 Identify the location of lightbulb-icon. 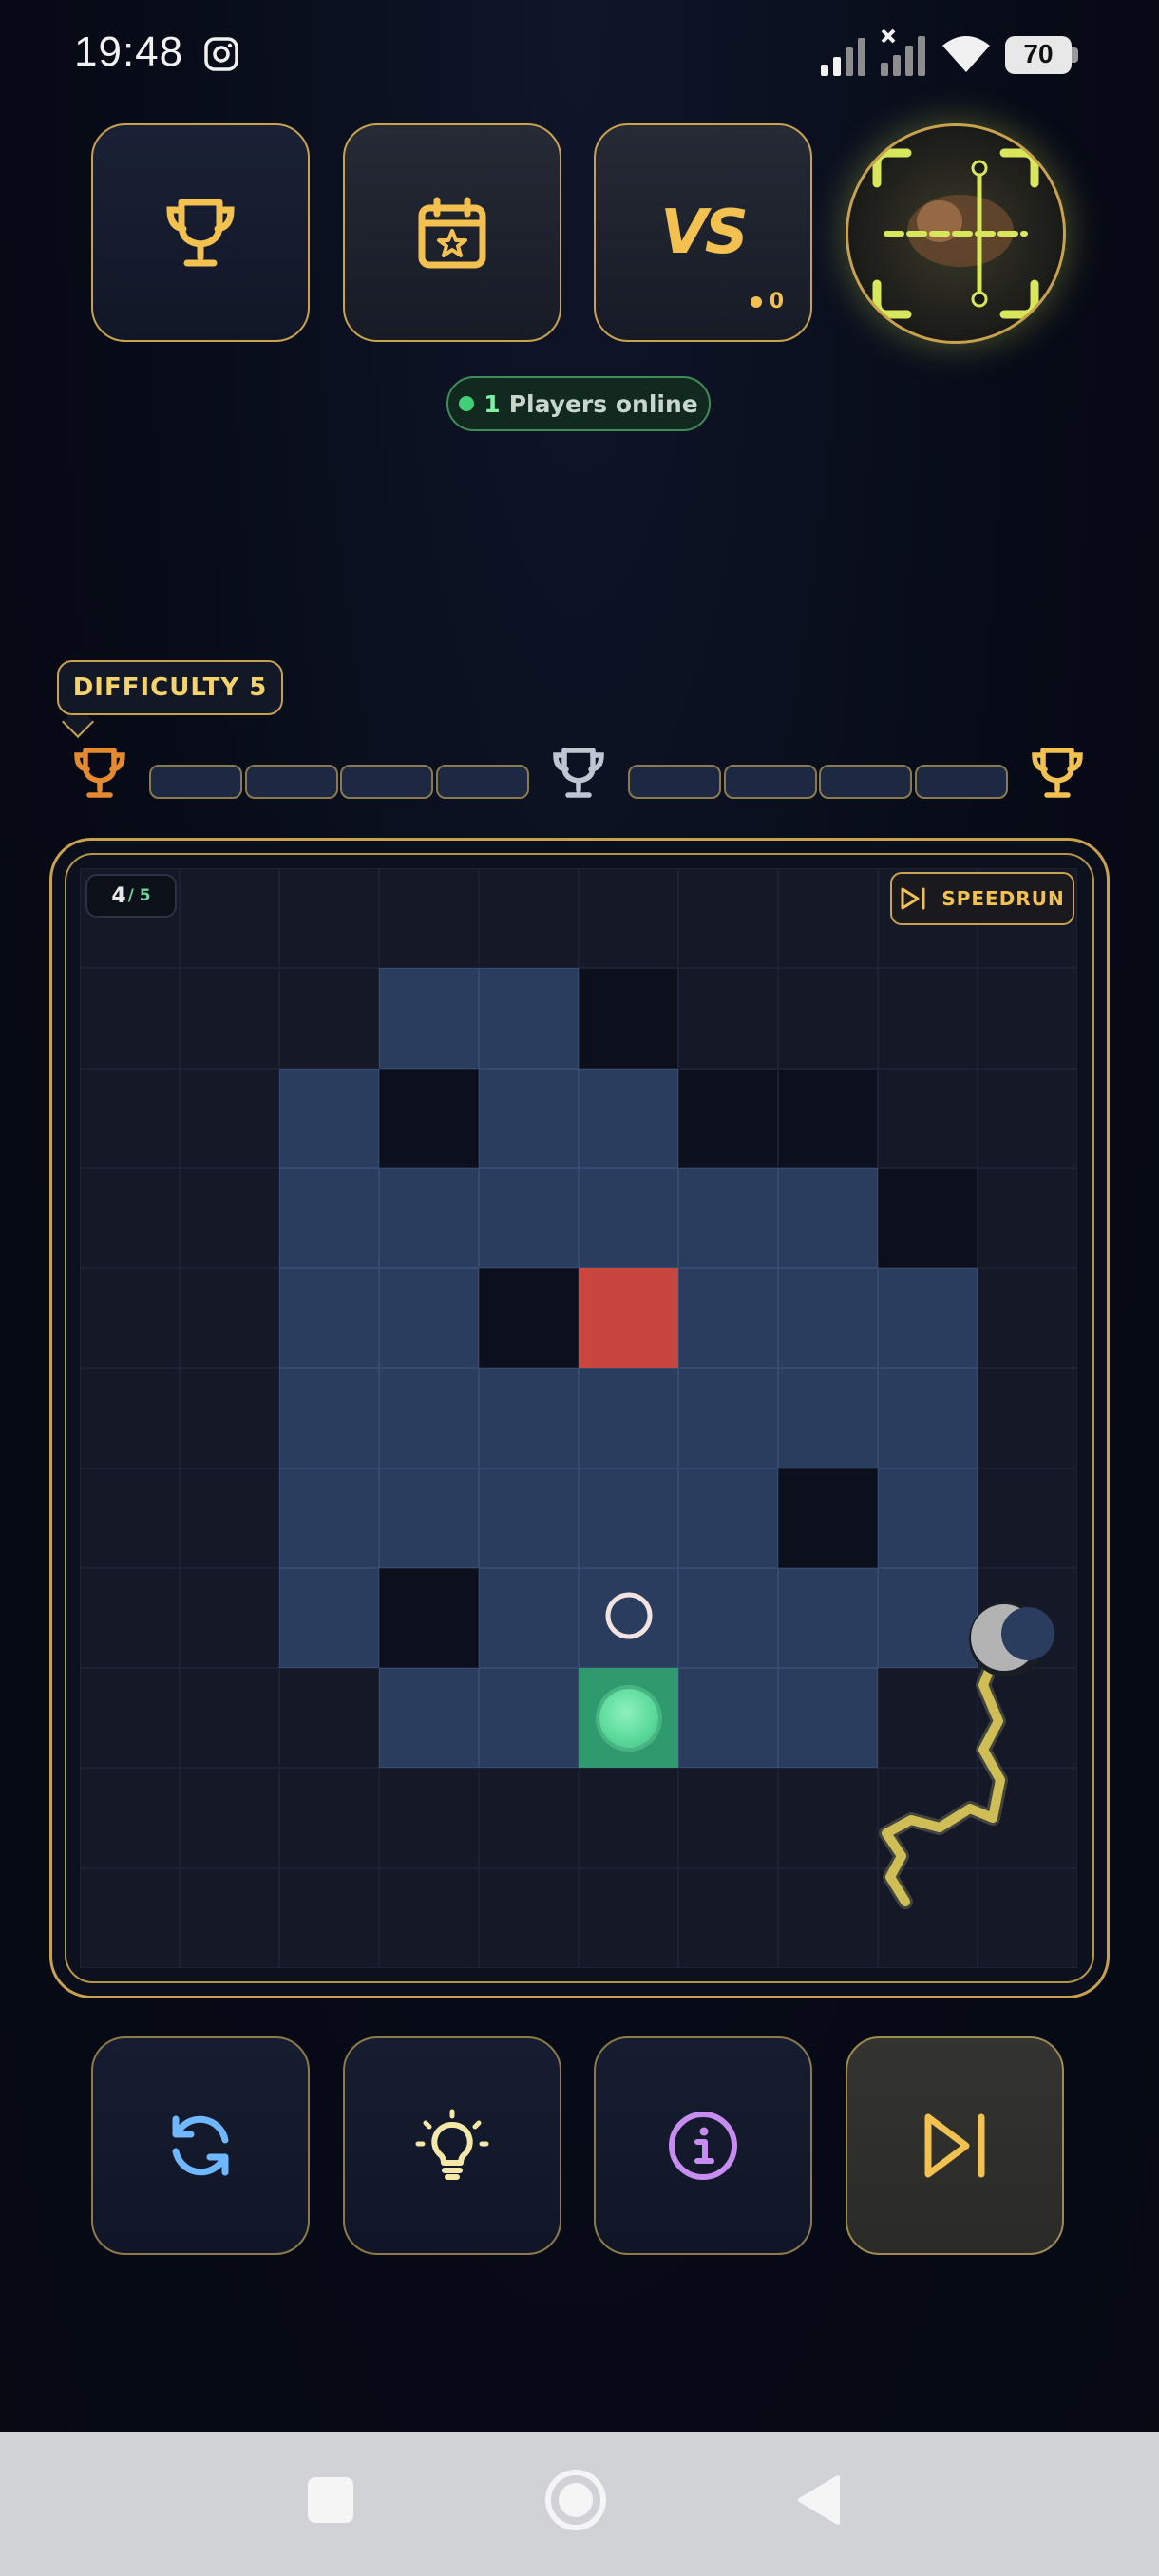
(452, 2144).